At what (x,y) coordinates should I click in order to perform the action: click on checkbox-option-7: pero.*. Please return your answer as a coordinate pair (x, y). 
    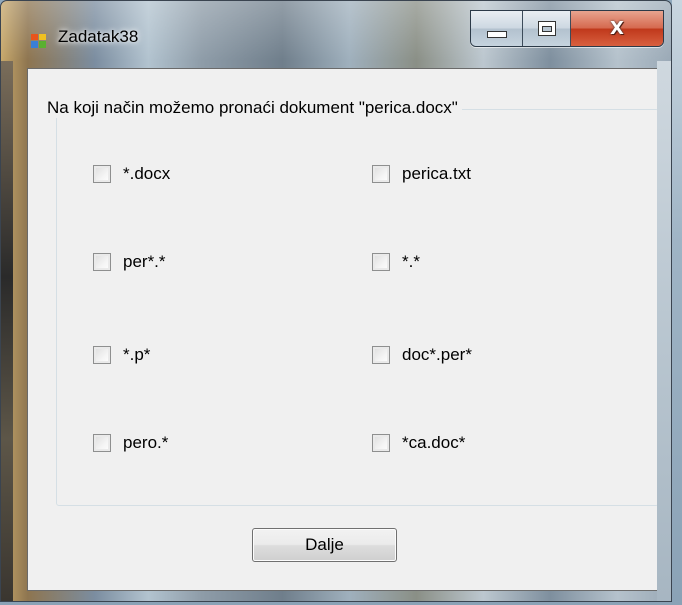
    Looking at the image, I should click on (130, 443).